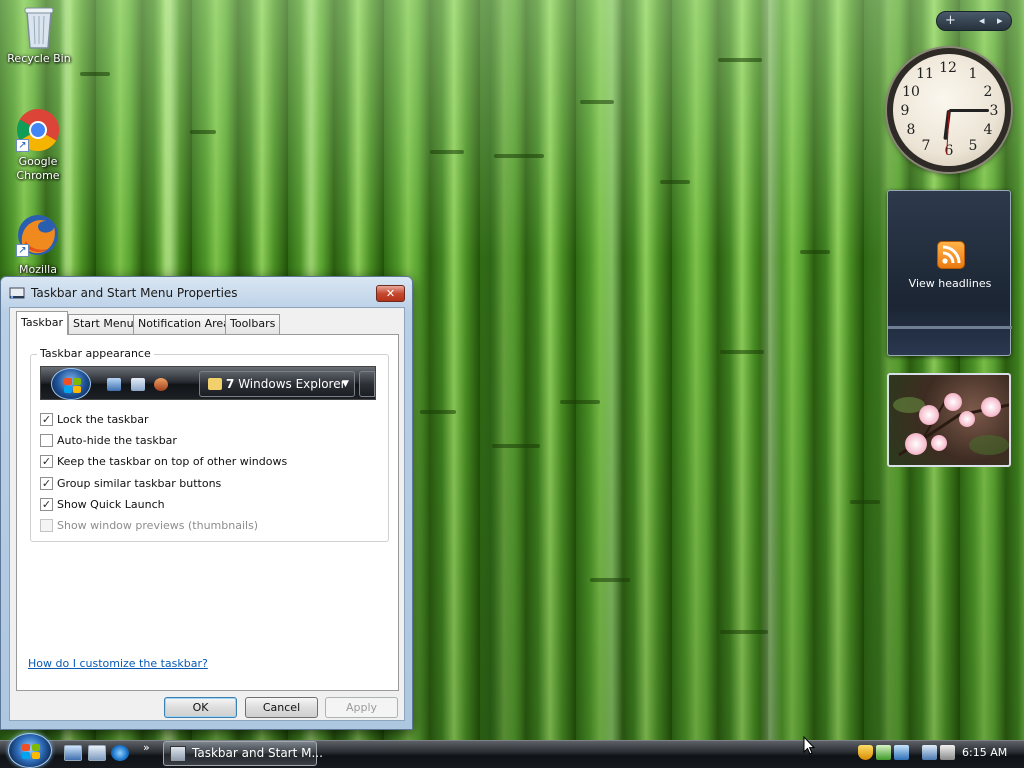  What do you see at coordinates (38, 130) in the screenshot?
I see `chrome-icon: ↗` at bounding box center [38, 130].